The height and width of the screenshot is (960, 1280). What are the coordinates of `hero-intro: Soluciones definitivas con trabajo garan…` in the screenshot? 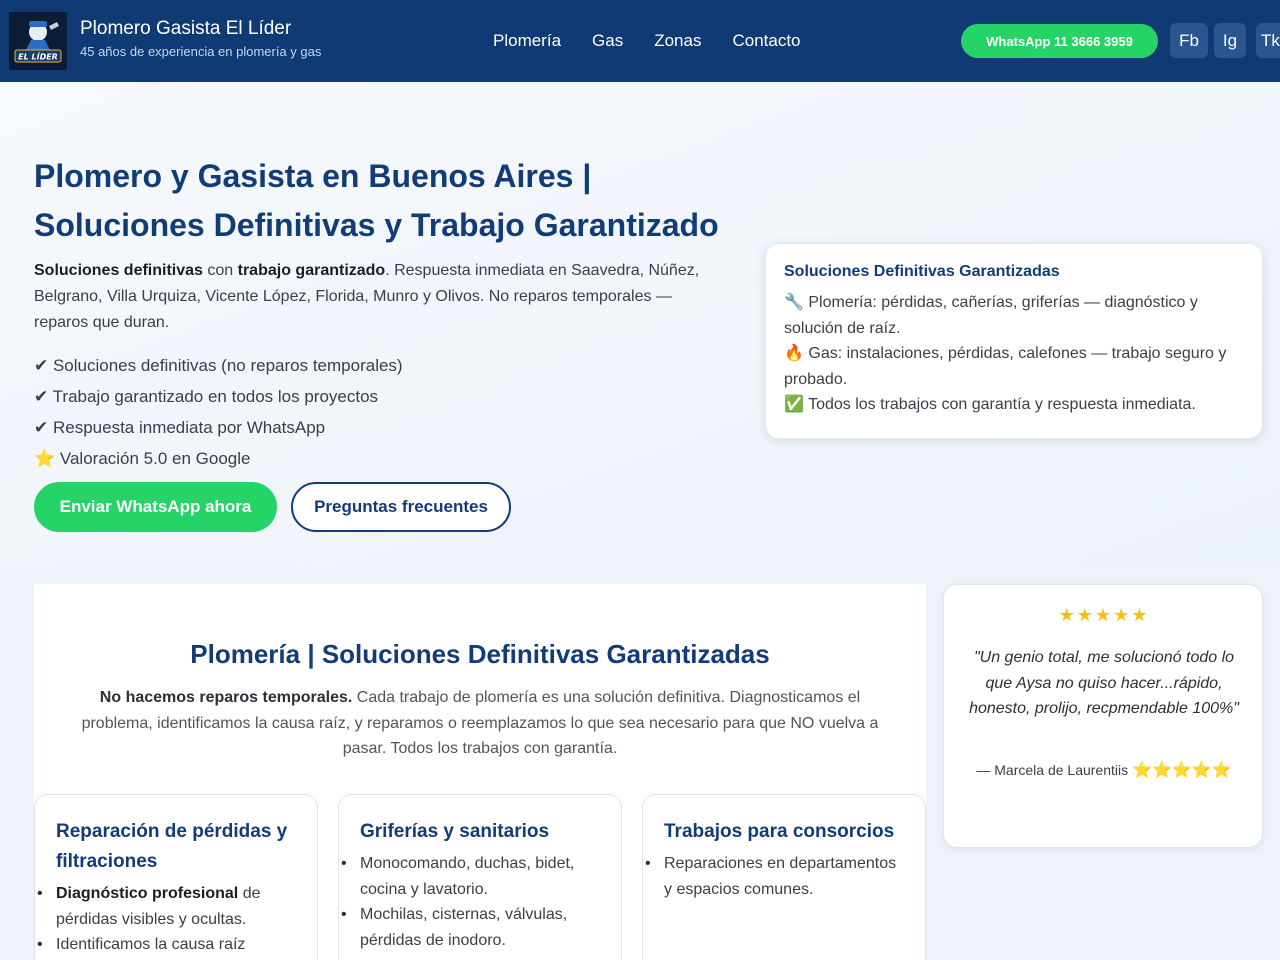 It's located at (374, 297).